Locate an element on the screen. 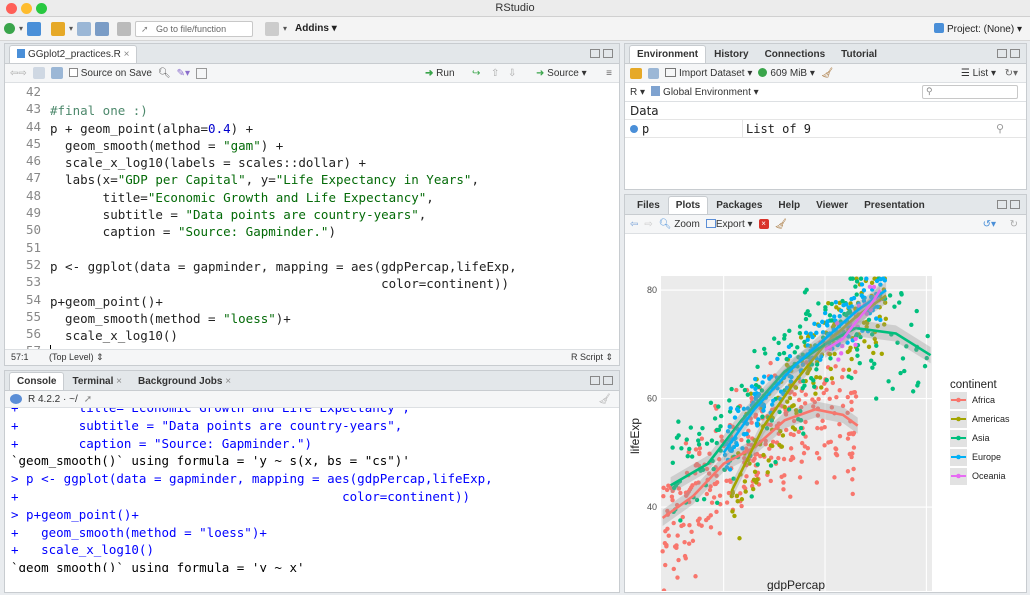 The width and height of the screenshot is (1030, 595). tab-connections: Connections is located at coordinates (795, 54).